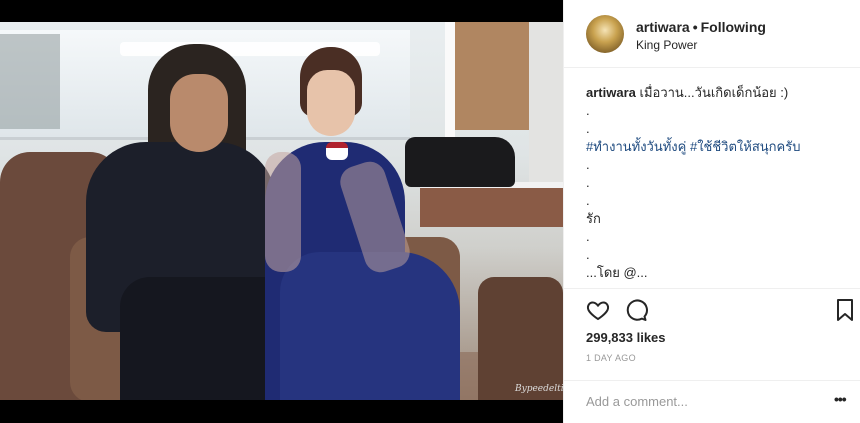 This screenshot has width=860, height=423. Describe the element at coordinates (30, 81) in the screenshot. I see `photo-reflection` at that location.